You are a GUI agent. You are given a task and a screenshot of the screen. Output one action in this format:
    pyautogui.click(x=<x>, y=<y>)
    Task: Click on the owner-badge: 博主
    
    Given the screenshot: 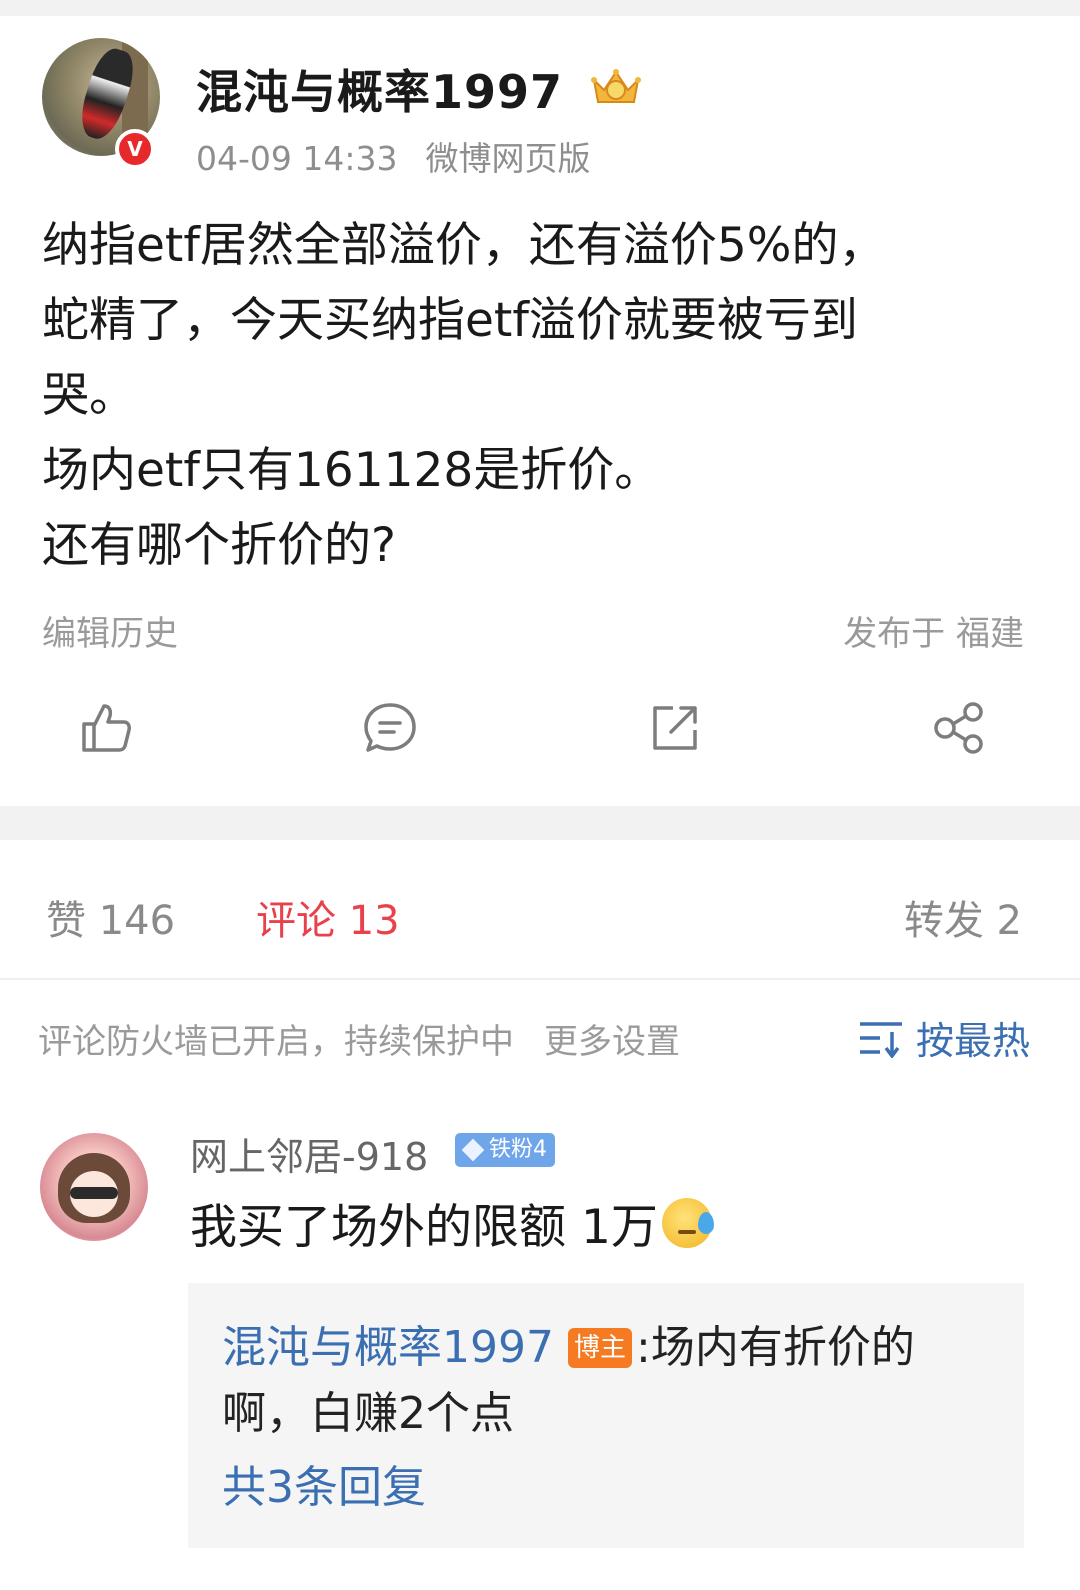 What is the action you would take?
    pyautogui.click(x=599, y=1348)
    